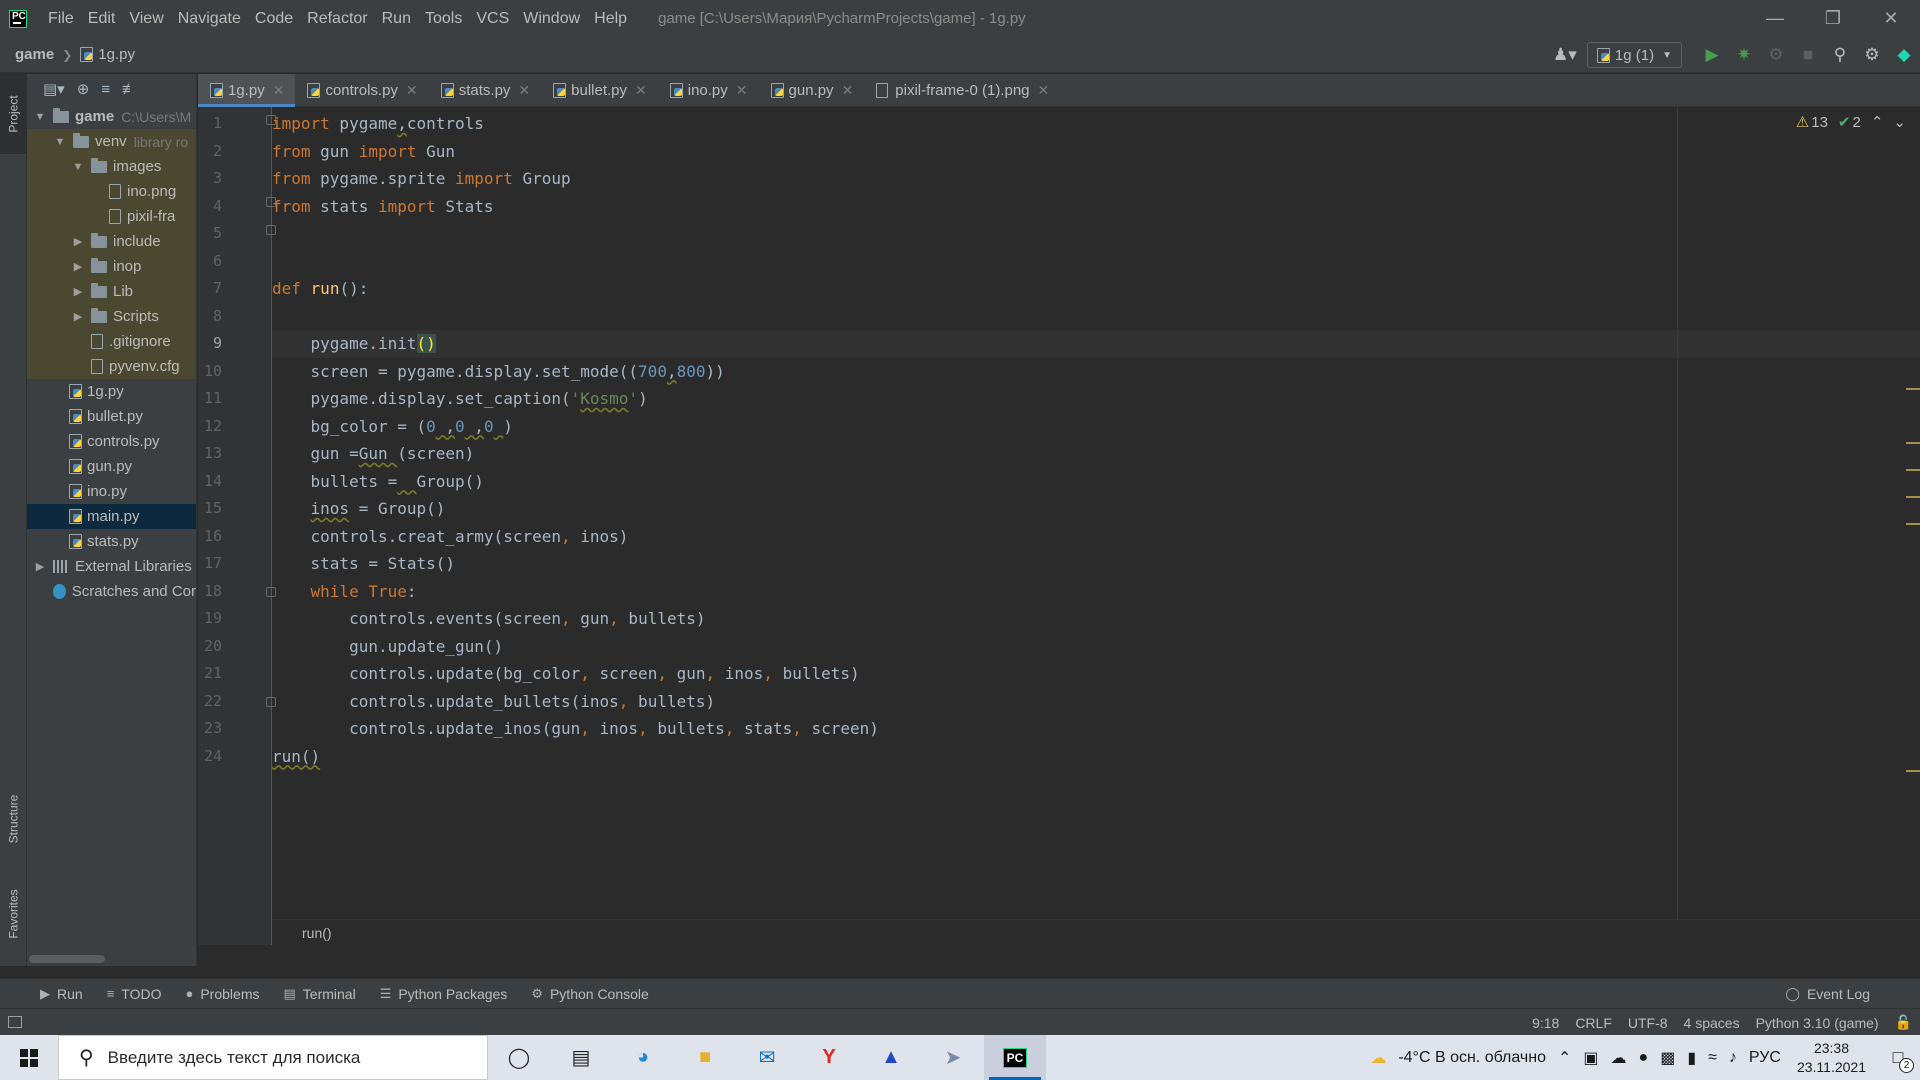  Describe the element at coordinates (1378, 1058) in the screenshot. I see `weather-icon: ☁` at that location.